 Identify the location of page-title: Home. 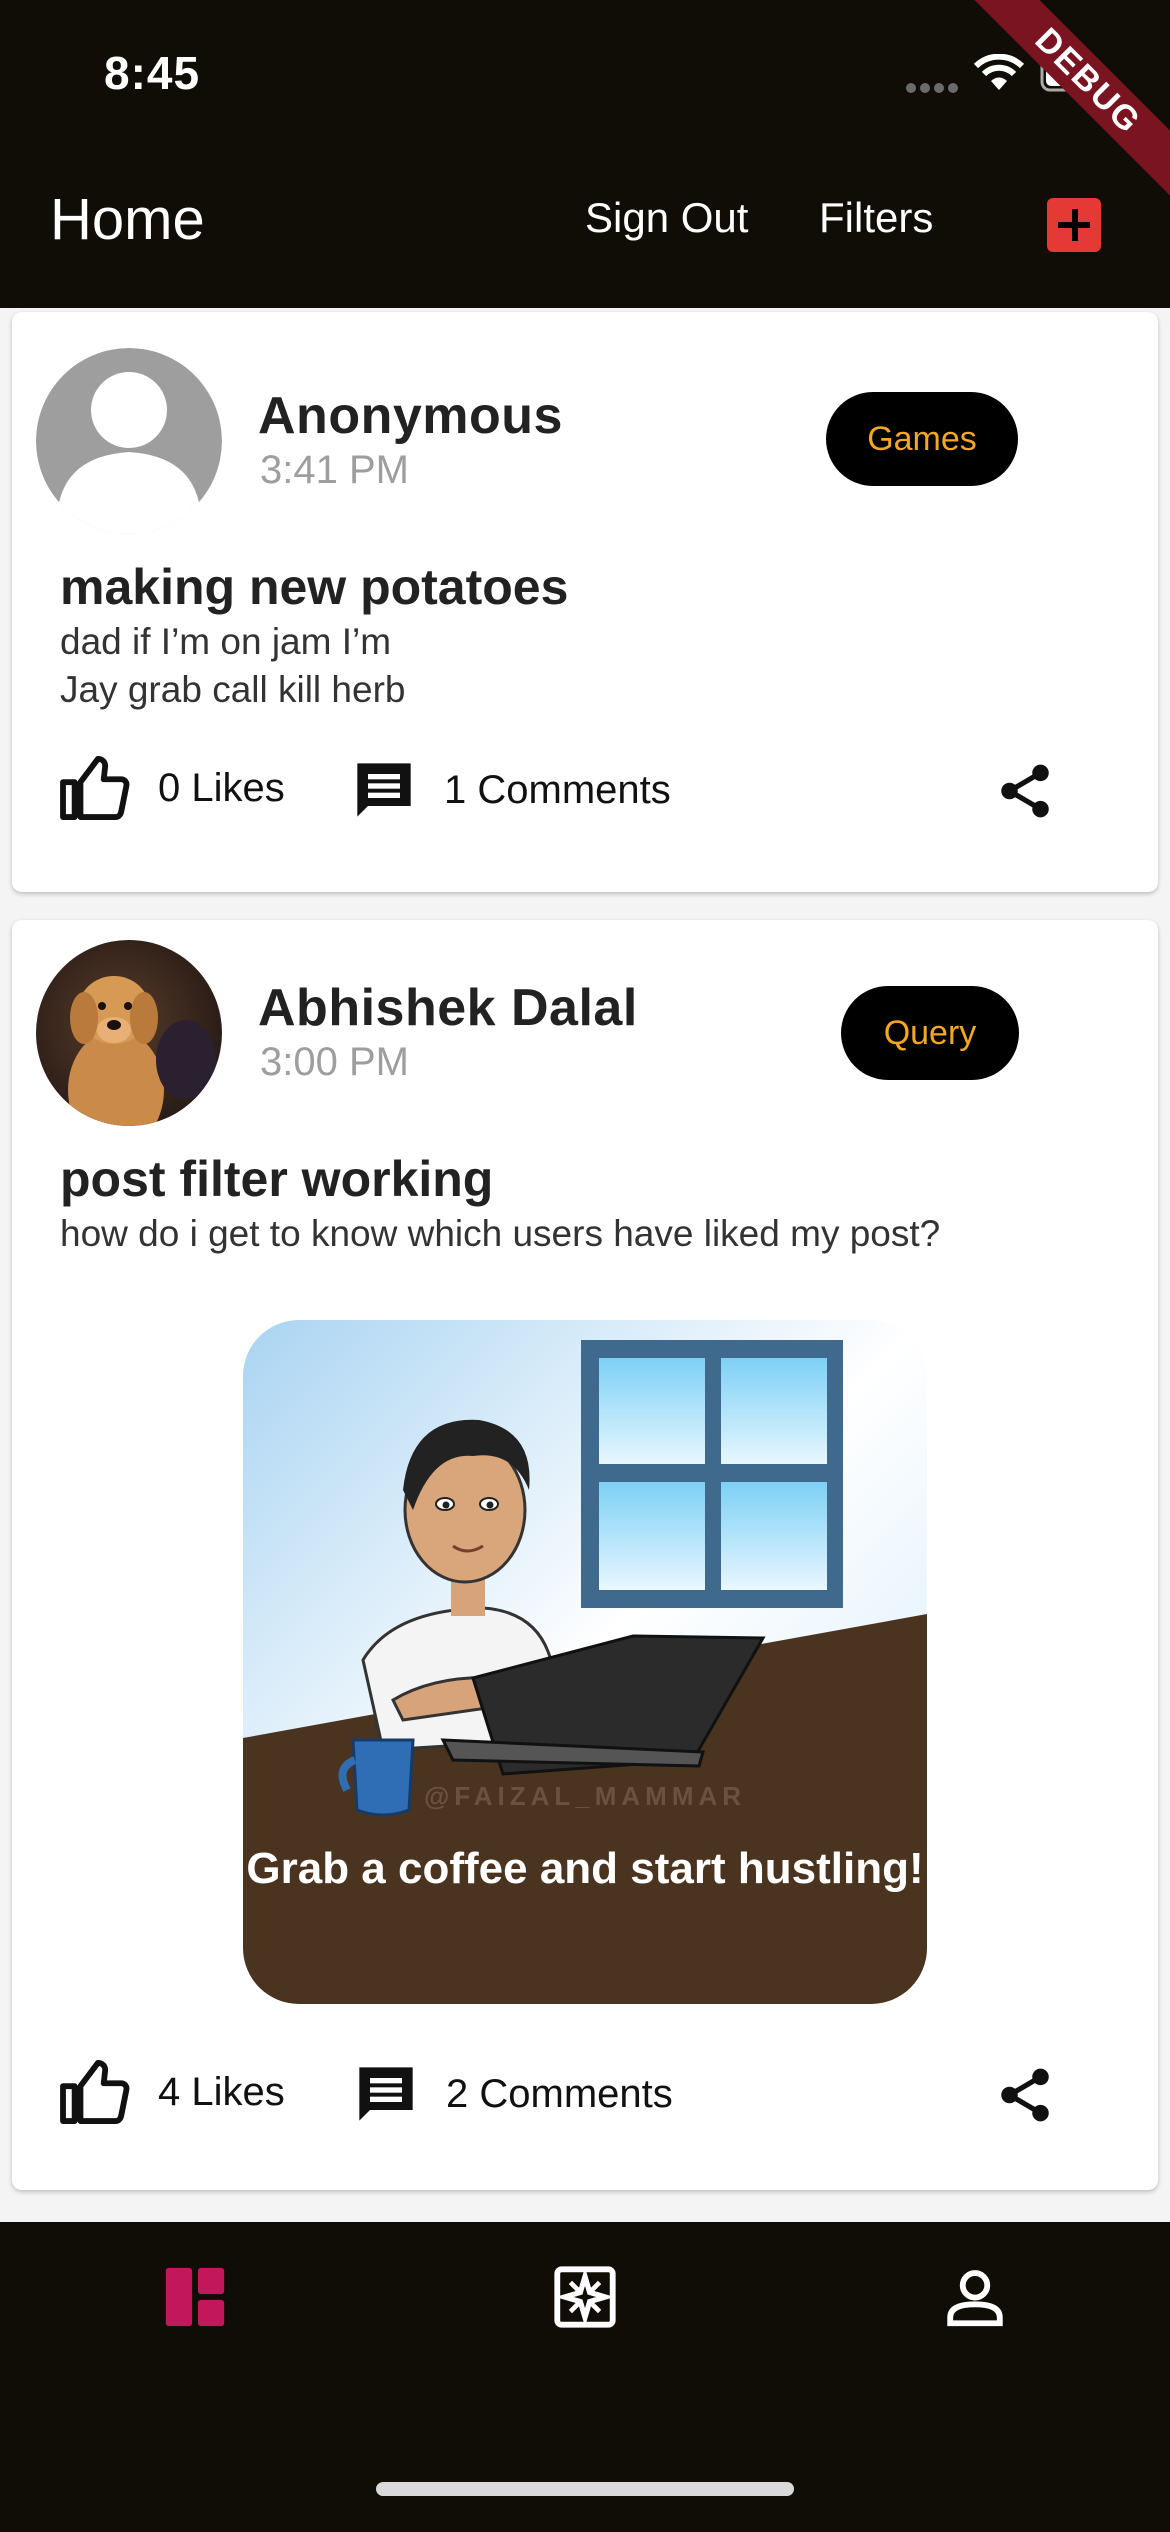
(127, 219).